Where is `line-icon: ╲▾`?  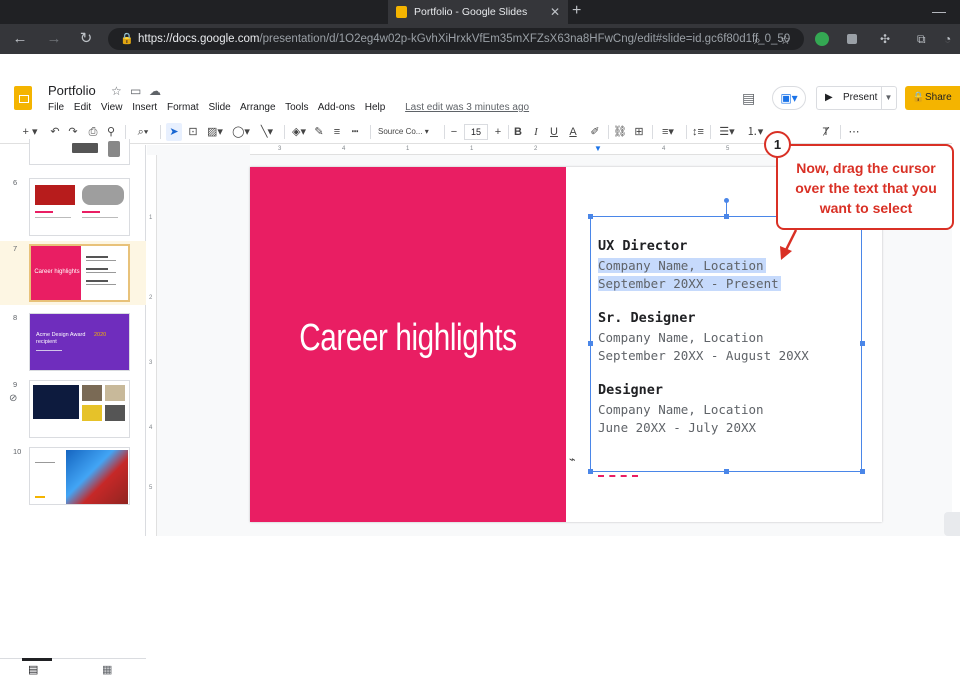 line-icon: ╲▾ is located at coordinates (267, 132).